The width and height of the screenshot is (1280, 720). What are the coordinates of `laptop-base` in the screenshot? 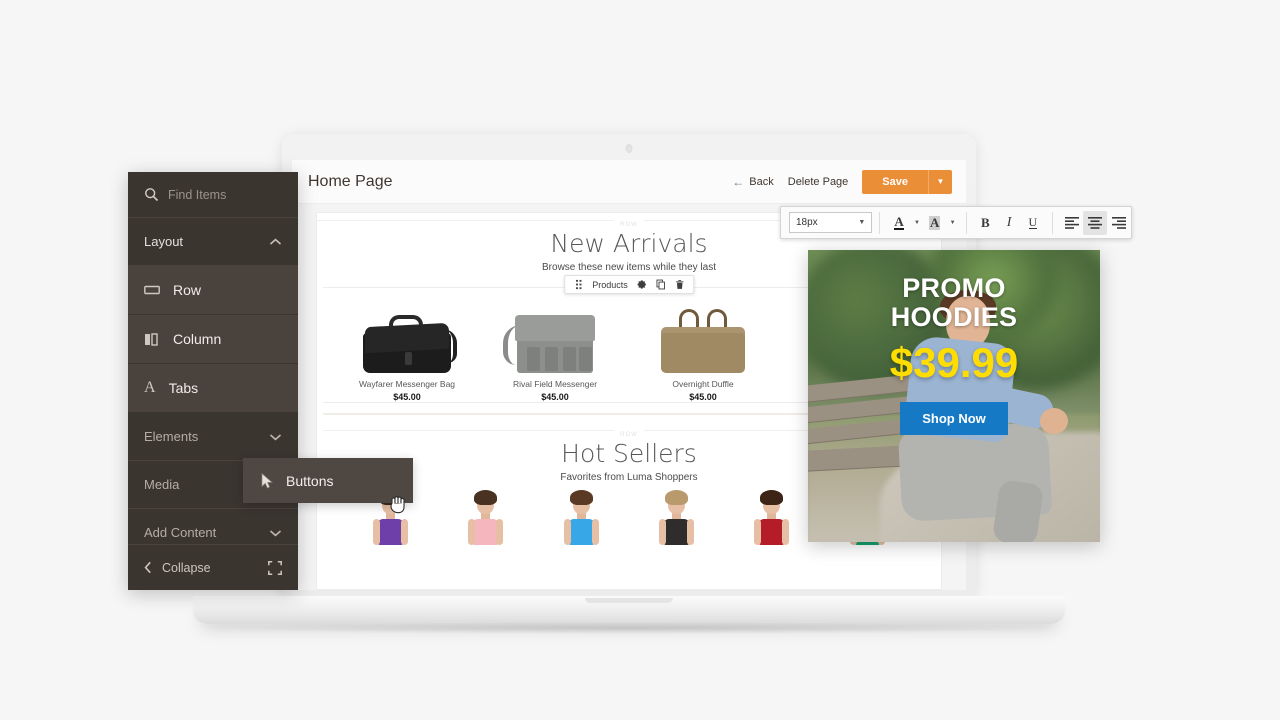 It's located at (629, 610).